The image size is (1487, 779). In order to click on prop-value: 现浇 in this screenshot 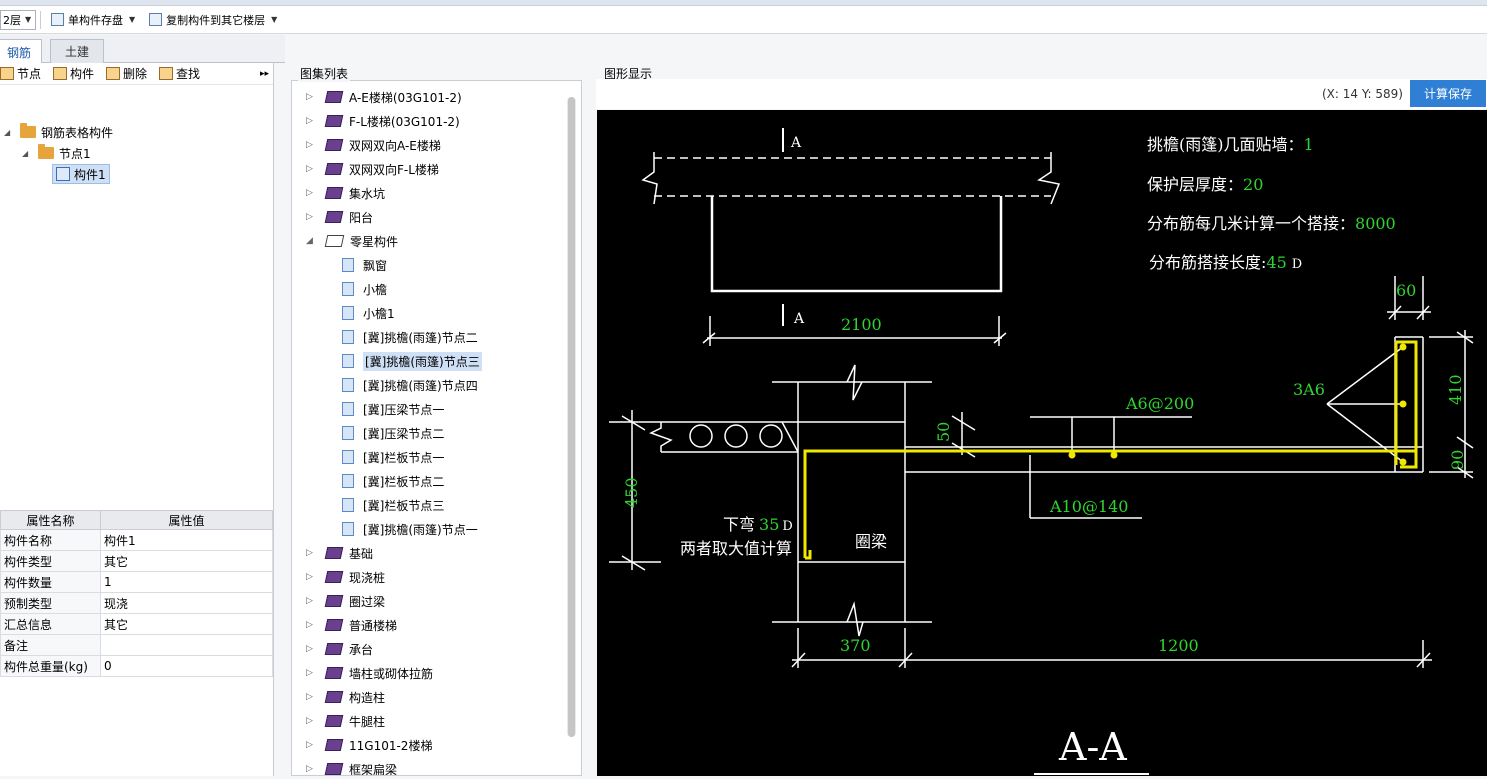, I will do `click(186, 603)`.